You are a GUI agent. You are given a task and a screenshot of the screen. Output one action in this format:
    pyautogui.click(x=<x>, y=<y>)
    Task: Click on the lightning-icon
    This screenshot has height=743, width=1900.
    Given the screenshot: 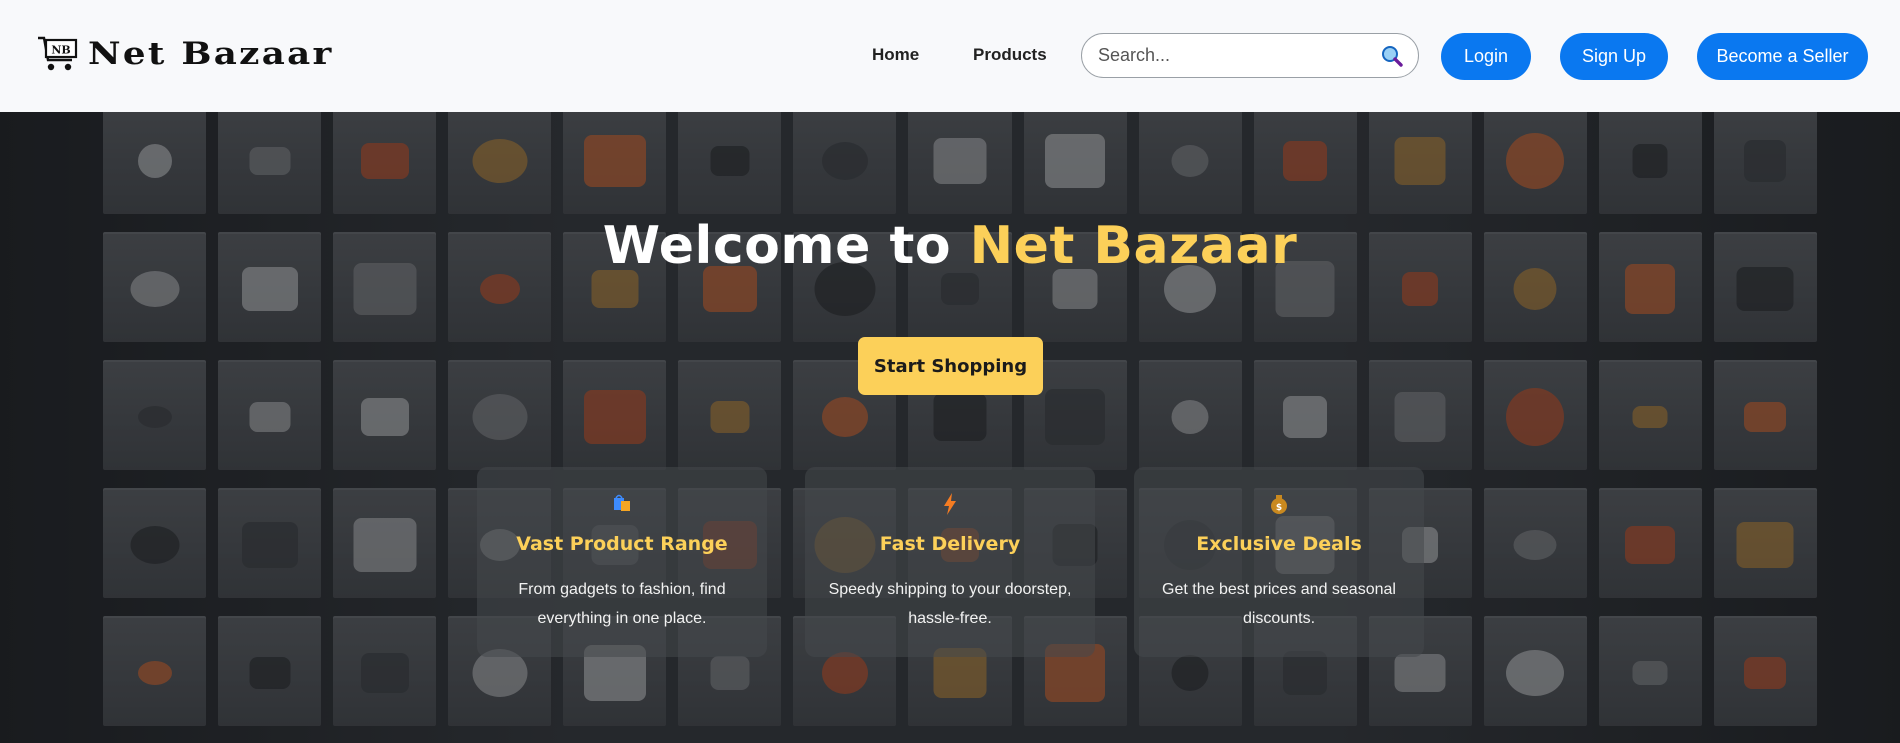 What is the action you would take?
    pyautogui.click(x=950, y=505)
    